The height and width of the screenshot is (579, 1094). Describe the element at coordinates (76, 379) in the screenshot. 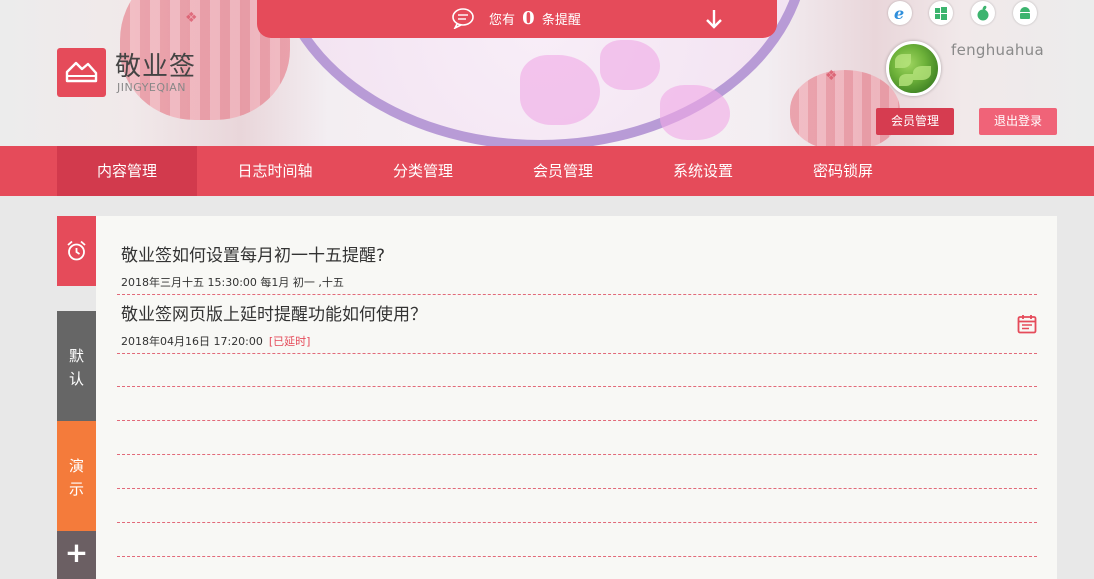

I see `tab-default-label-2: 认` at that location.